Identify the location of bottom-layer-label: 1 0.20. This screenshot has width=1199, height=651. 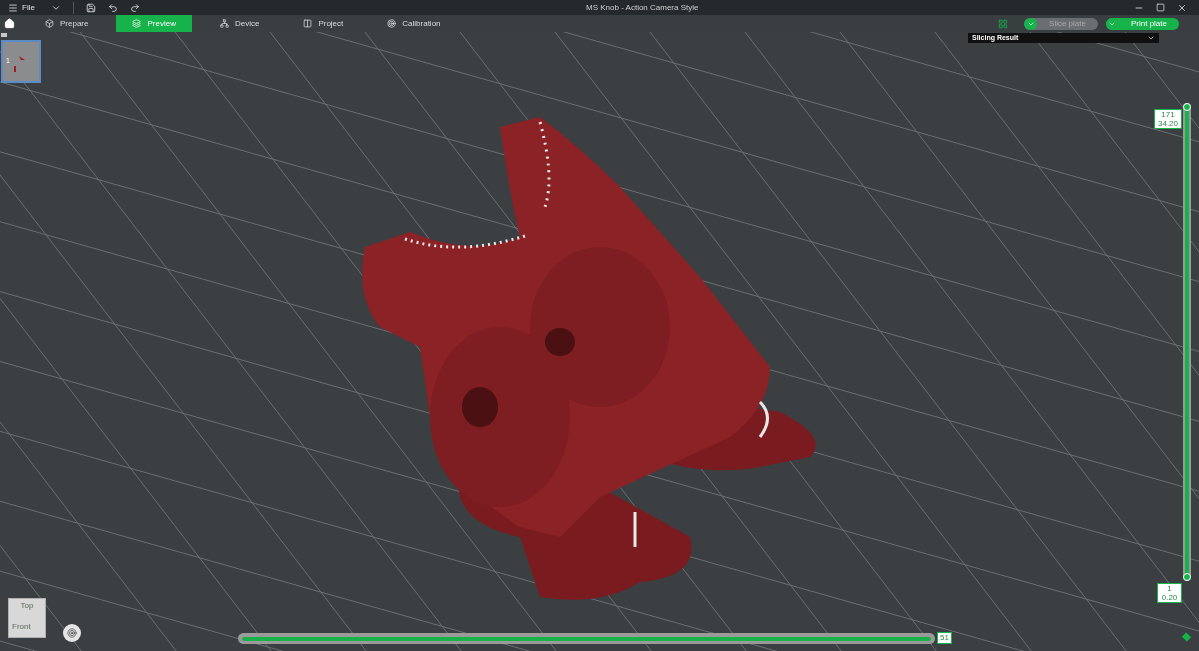
(1169, 593).